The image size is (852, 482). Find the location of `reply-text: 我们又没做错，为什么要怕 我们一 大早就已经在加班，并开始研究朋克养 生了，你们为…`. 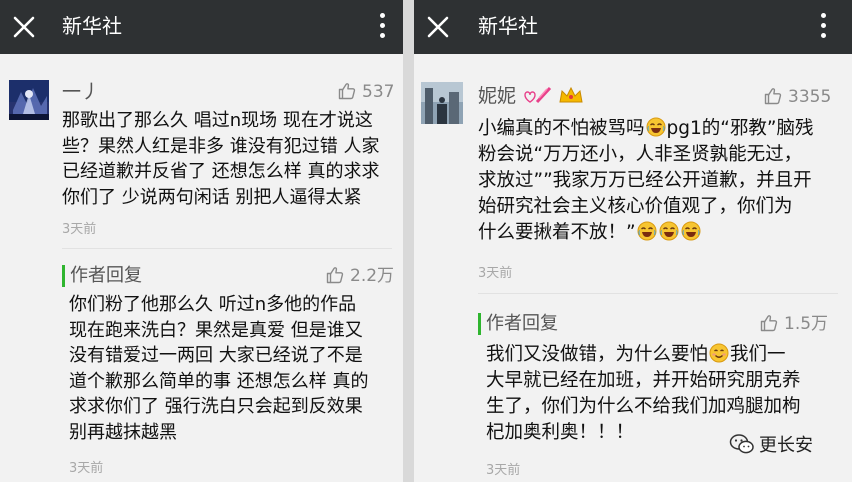

reply-text: 我们又没做错，为什么要怕 我们一 大早就已经在加班，并开始研究朋克养 生了，你们为… is located at coordinates (643, 394).